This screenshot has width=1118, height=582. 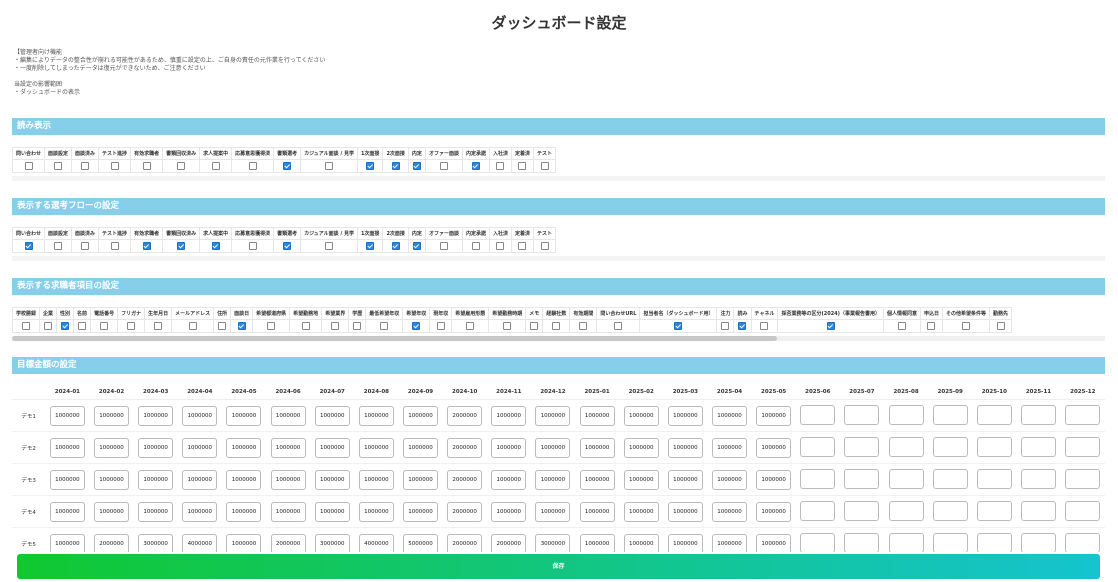 I want to click on read-scrollbar, so click(x=558, y=178).